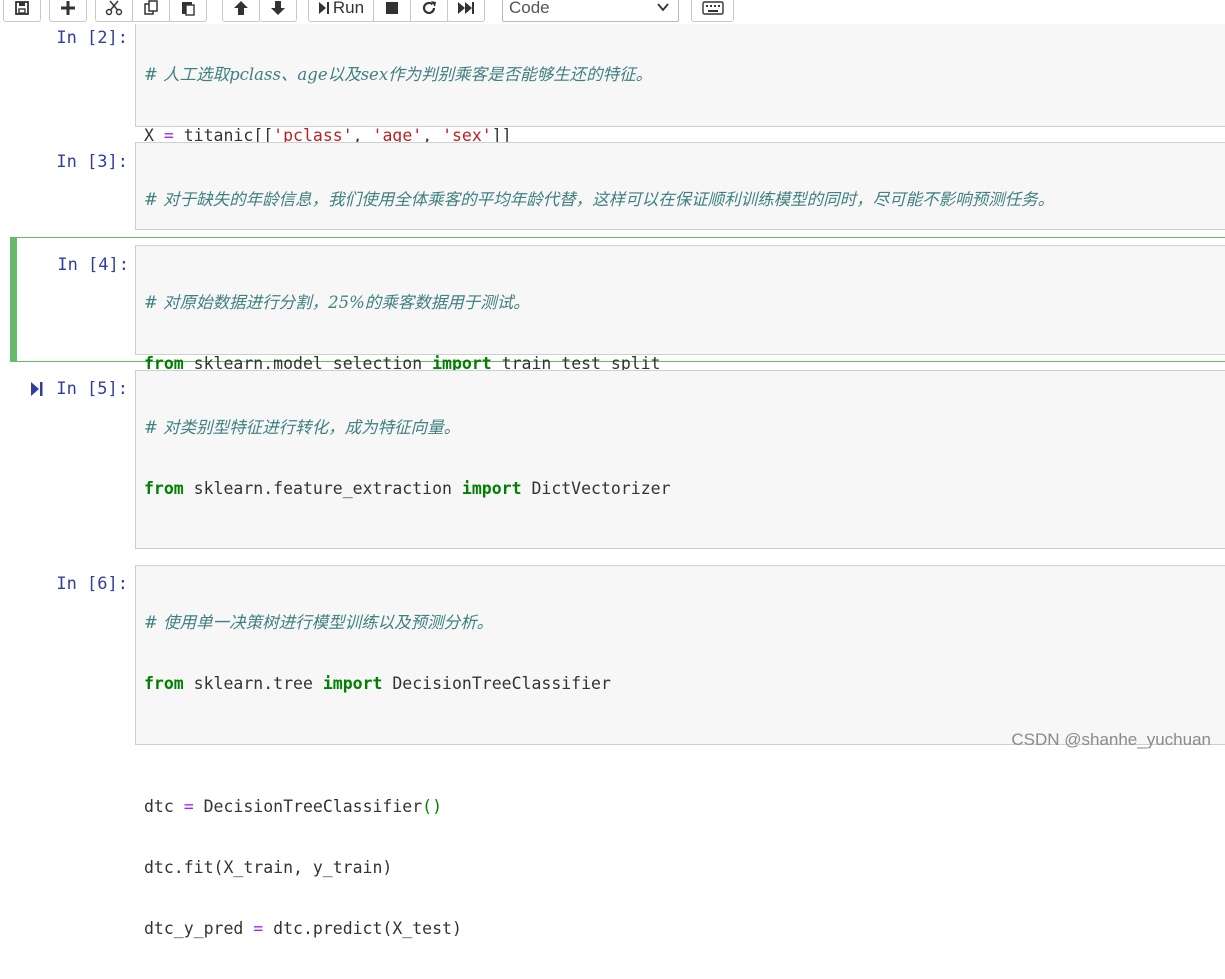 This screenshot has width=1225, height=979. I want to click on code-line: # 对原始数据进行分割，25%的乘客数据用于测试。, so click(337, 302).